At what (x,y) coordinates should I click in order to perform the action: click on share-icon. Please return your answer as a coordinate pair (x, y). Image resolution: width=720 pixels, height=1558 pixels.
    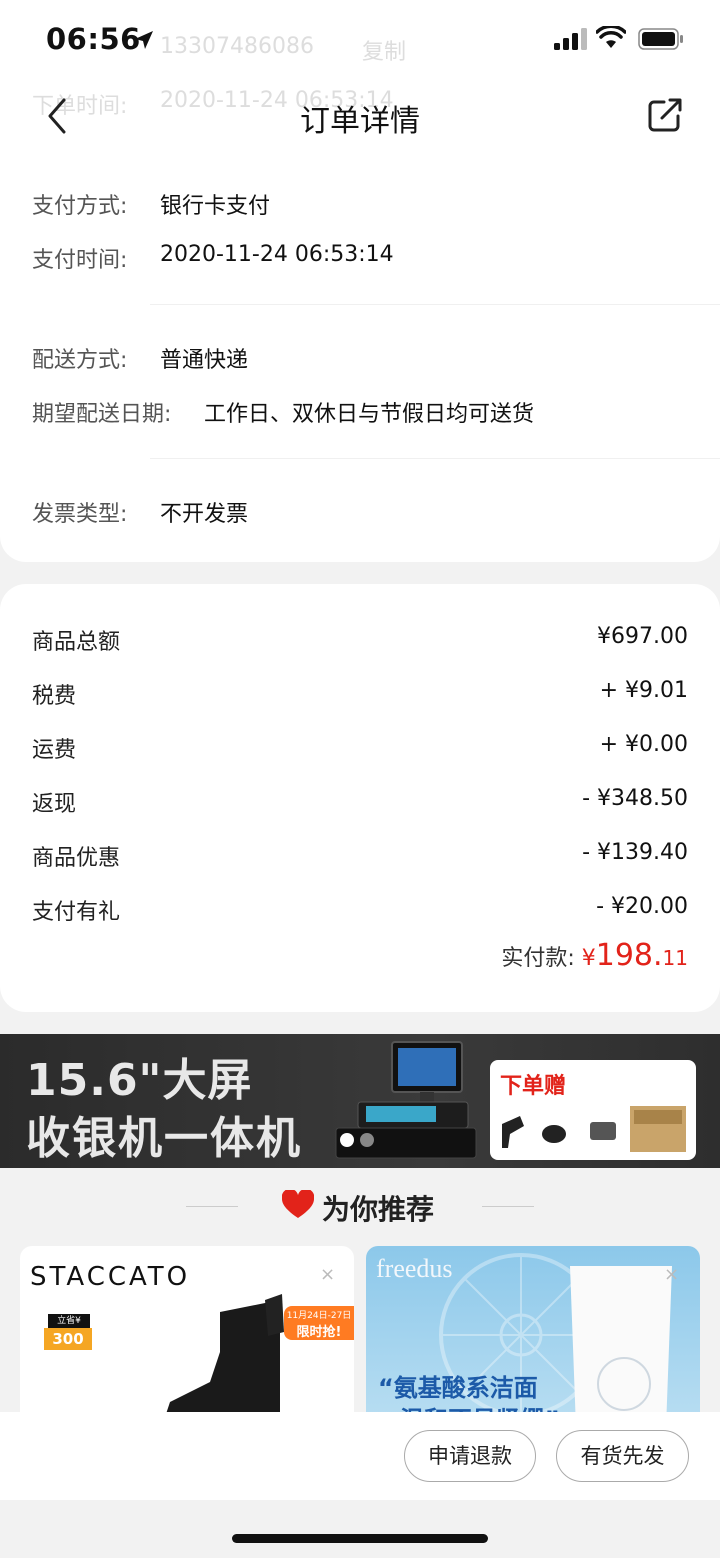
    Looking at the image, I should click on (665, 115).